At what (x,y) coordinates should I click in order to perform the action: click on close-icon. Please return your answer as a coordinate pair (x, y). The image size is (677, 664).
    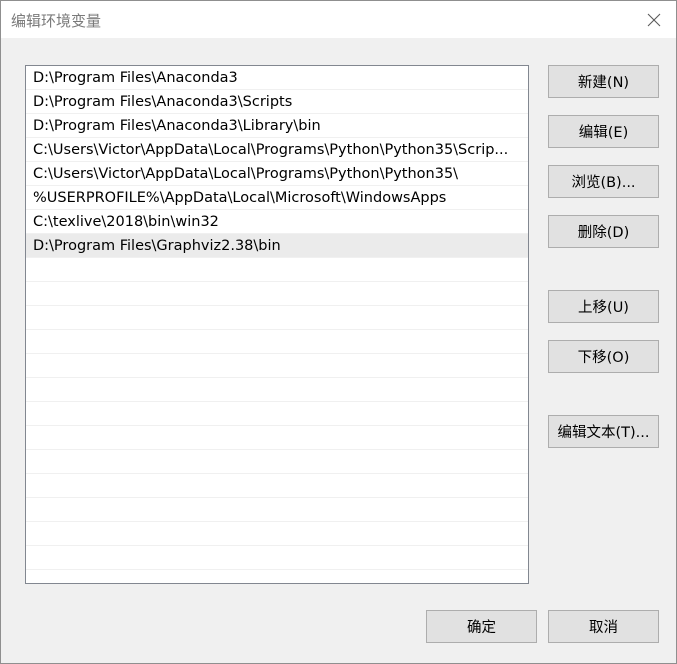
    Looking at the image, I should click on (654, 20).